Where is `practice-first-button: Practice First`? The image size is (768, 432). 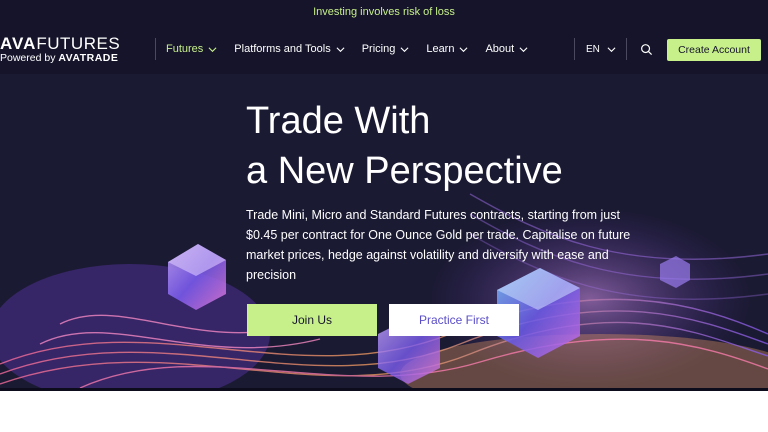
practice-first-button: Practice First is located at coordinates (454, 320).